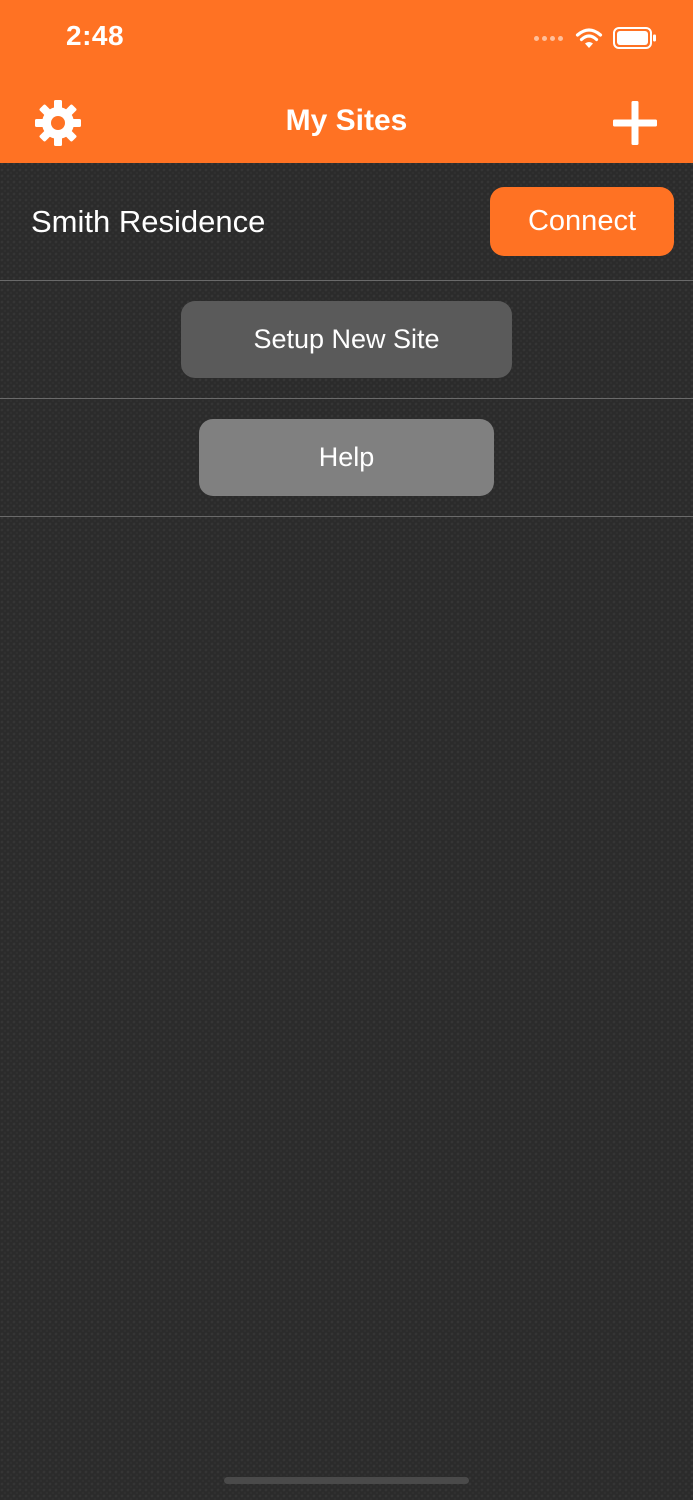  Describe the element at coordinates (346, 81) in the screenshot. I see `header: 2:48 My Sites` at that location.